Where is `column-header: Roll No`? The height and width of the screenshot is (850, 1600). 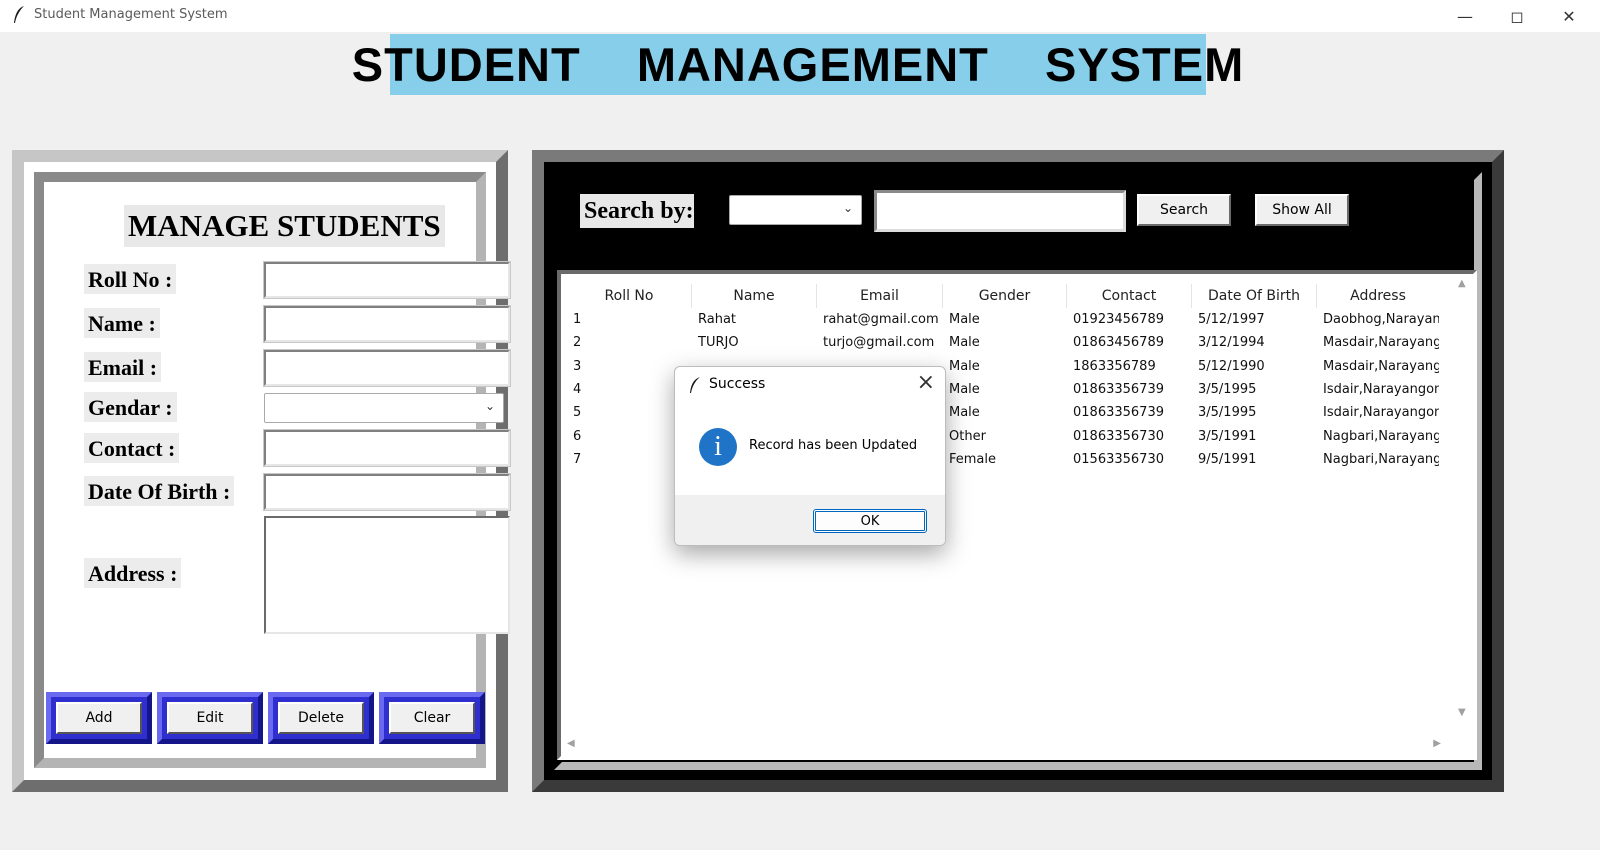
column-header: Roll No is located at coordinates (629, 296).